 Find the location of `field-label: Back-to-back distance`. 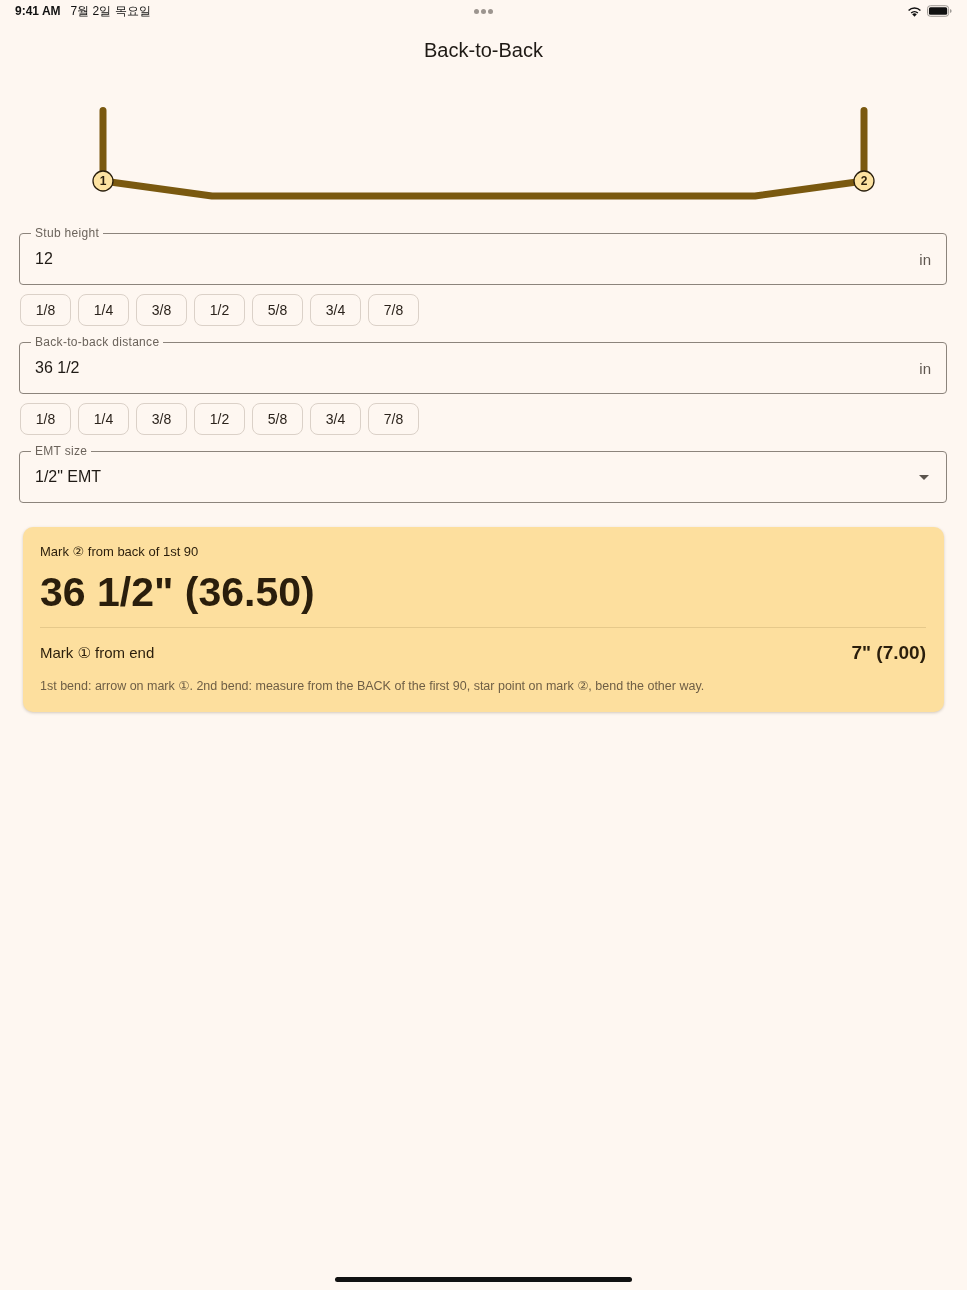

field-label: Back-to-back distance is located at coordinates (97, 342).